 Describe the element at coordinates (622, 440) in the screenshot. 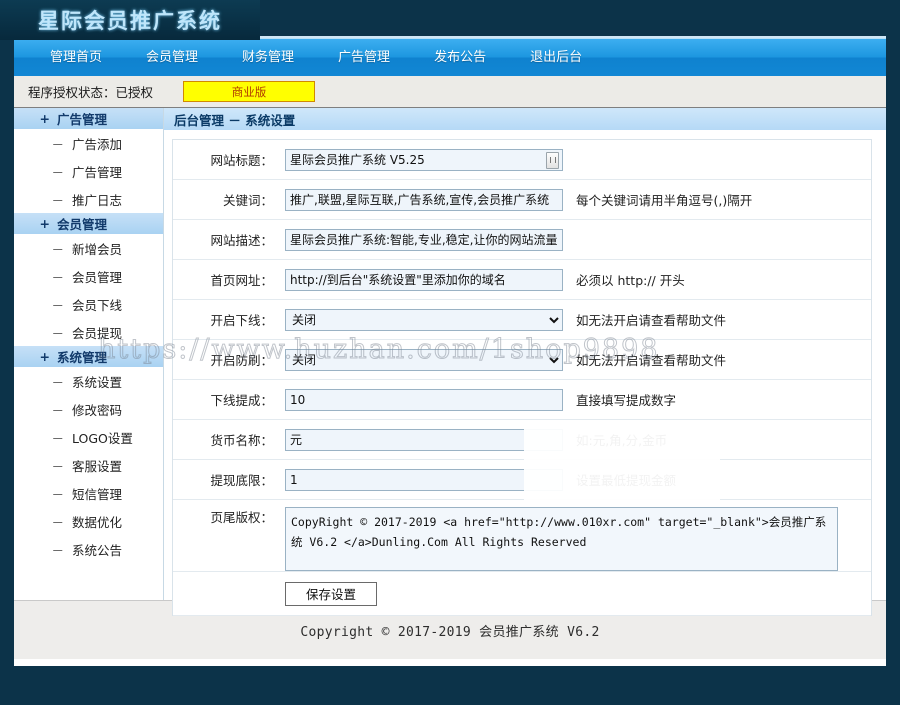

I see `hint-currency-name: 如:元,角,分,金币` at that location.